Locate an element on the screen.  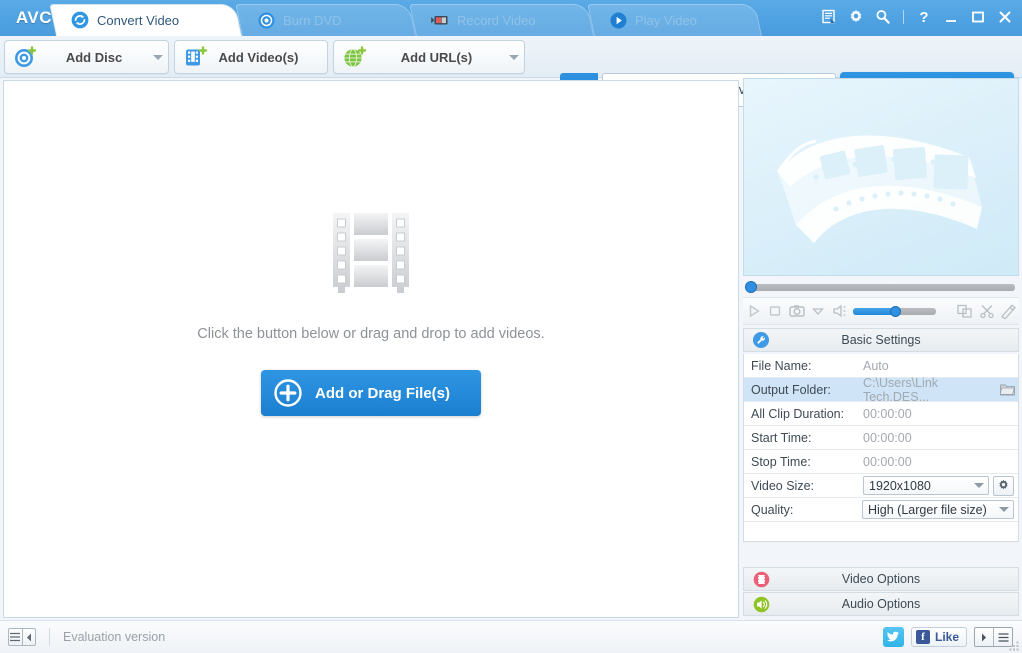
record-video-icon is located at coordinates (440, 20).